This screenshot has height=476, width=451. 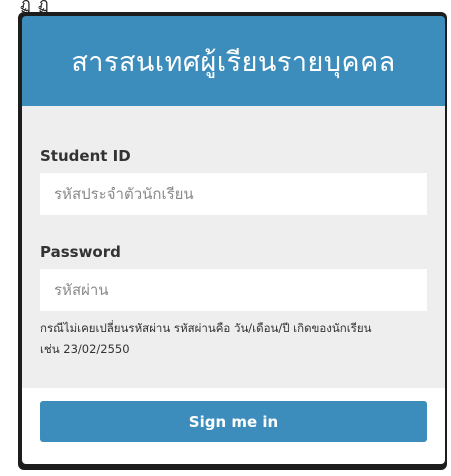 I want to click on sign-in-button: Sign me in, so click(x=233, y=421).